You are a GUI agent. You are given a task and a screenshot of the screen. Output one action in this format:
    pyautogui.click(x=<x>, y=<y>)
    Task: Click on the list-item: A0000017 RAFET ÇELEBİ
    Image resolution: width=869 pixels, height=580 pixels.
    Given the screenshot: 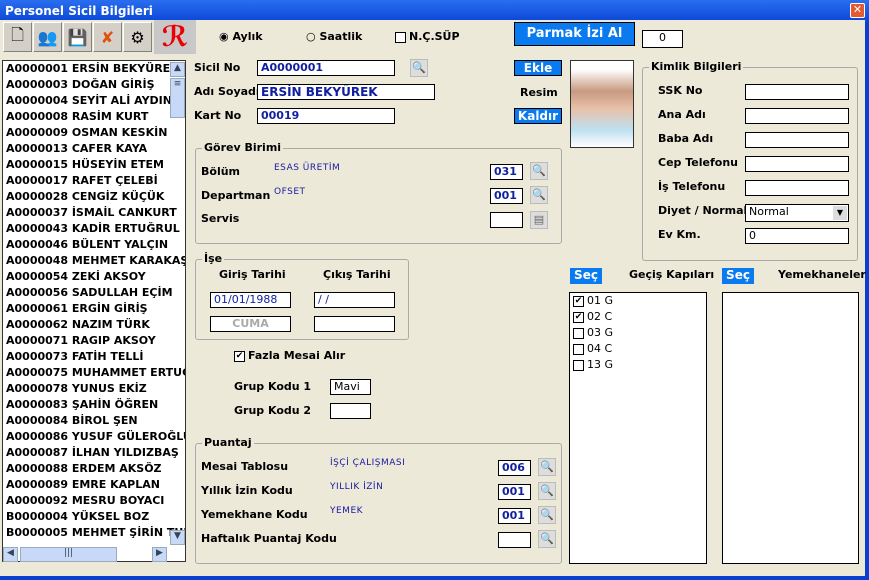 What is the action you would take?
    pyautogui.click(x=82, y=182)
    